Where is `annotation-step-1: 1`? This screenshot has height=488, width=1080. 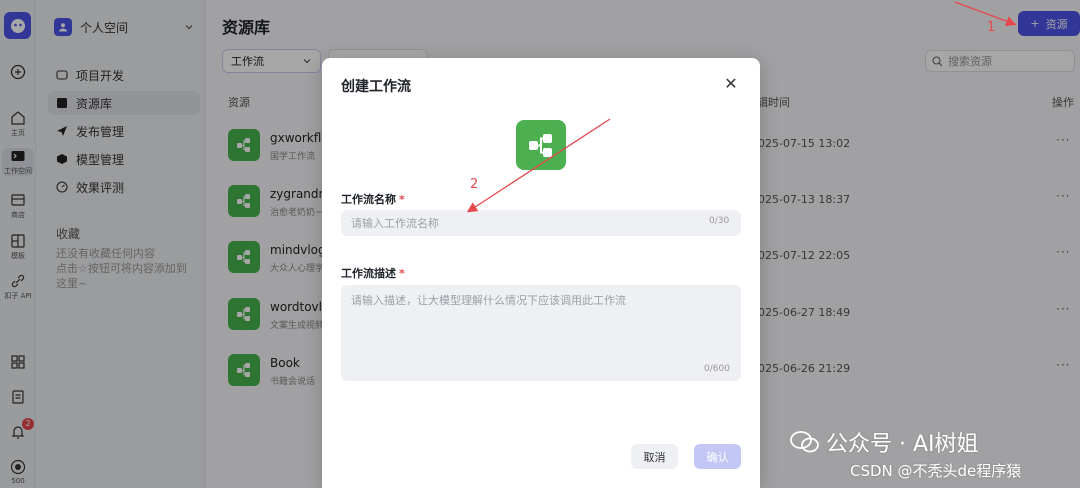
annotation-step-1: 1 is located at coordinates (991, 27).